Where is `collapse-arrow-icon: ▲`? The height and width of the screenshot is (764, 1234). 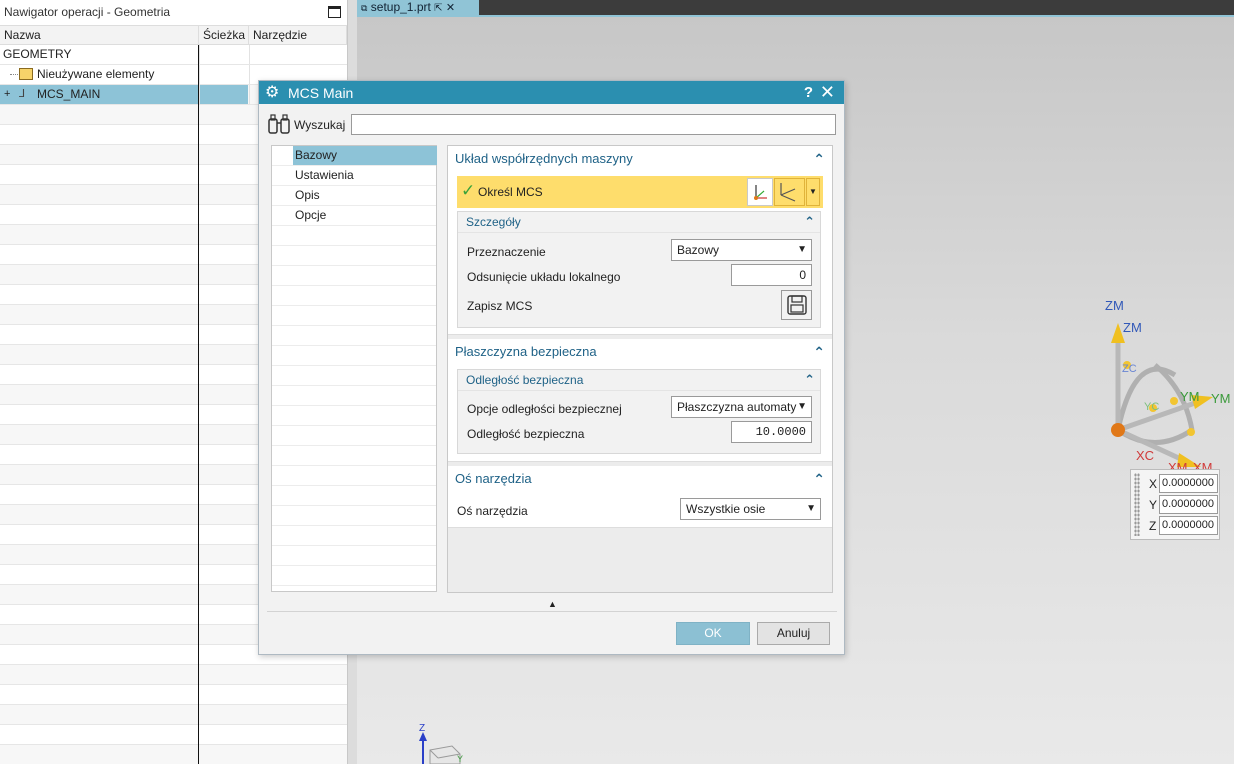 collapse-arrow-icon: ▲ is located at coordinates (552, 604).